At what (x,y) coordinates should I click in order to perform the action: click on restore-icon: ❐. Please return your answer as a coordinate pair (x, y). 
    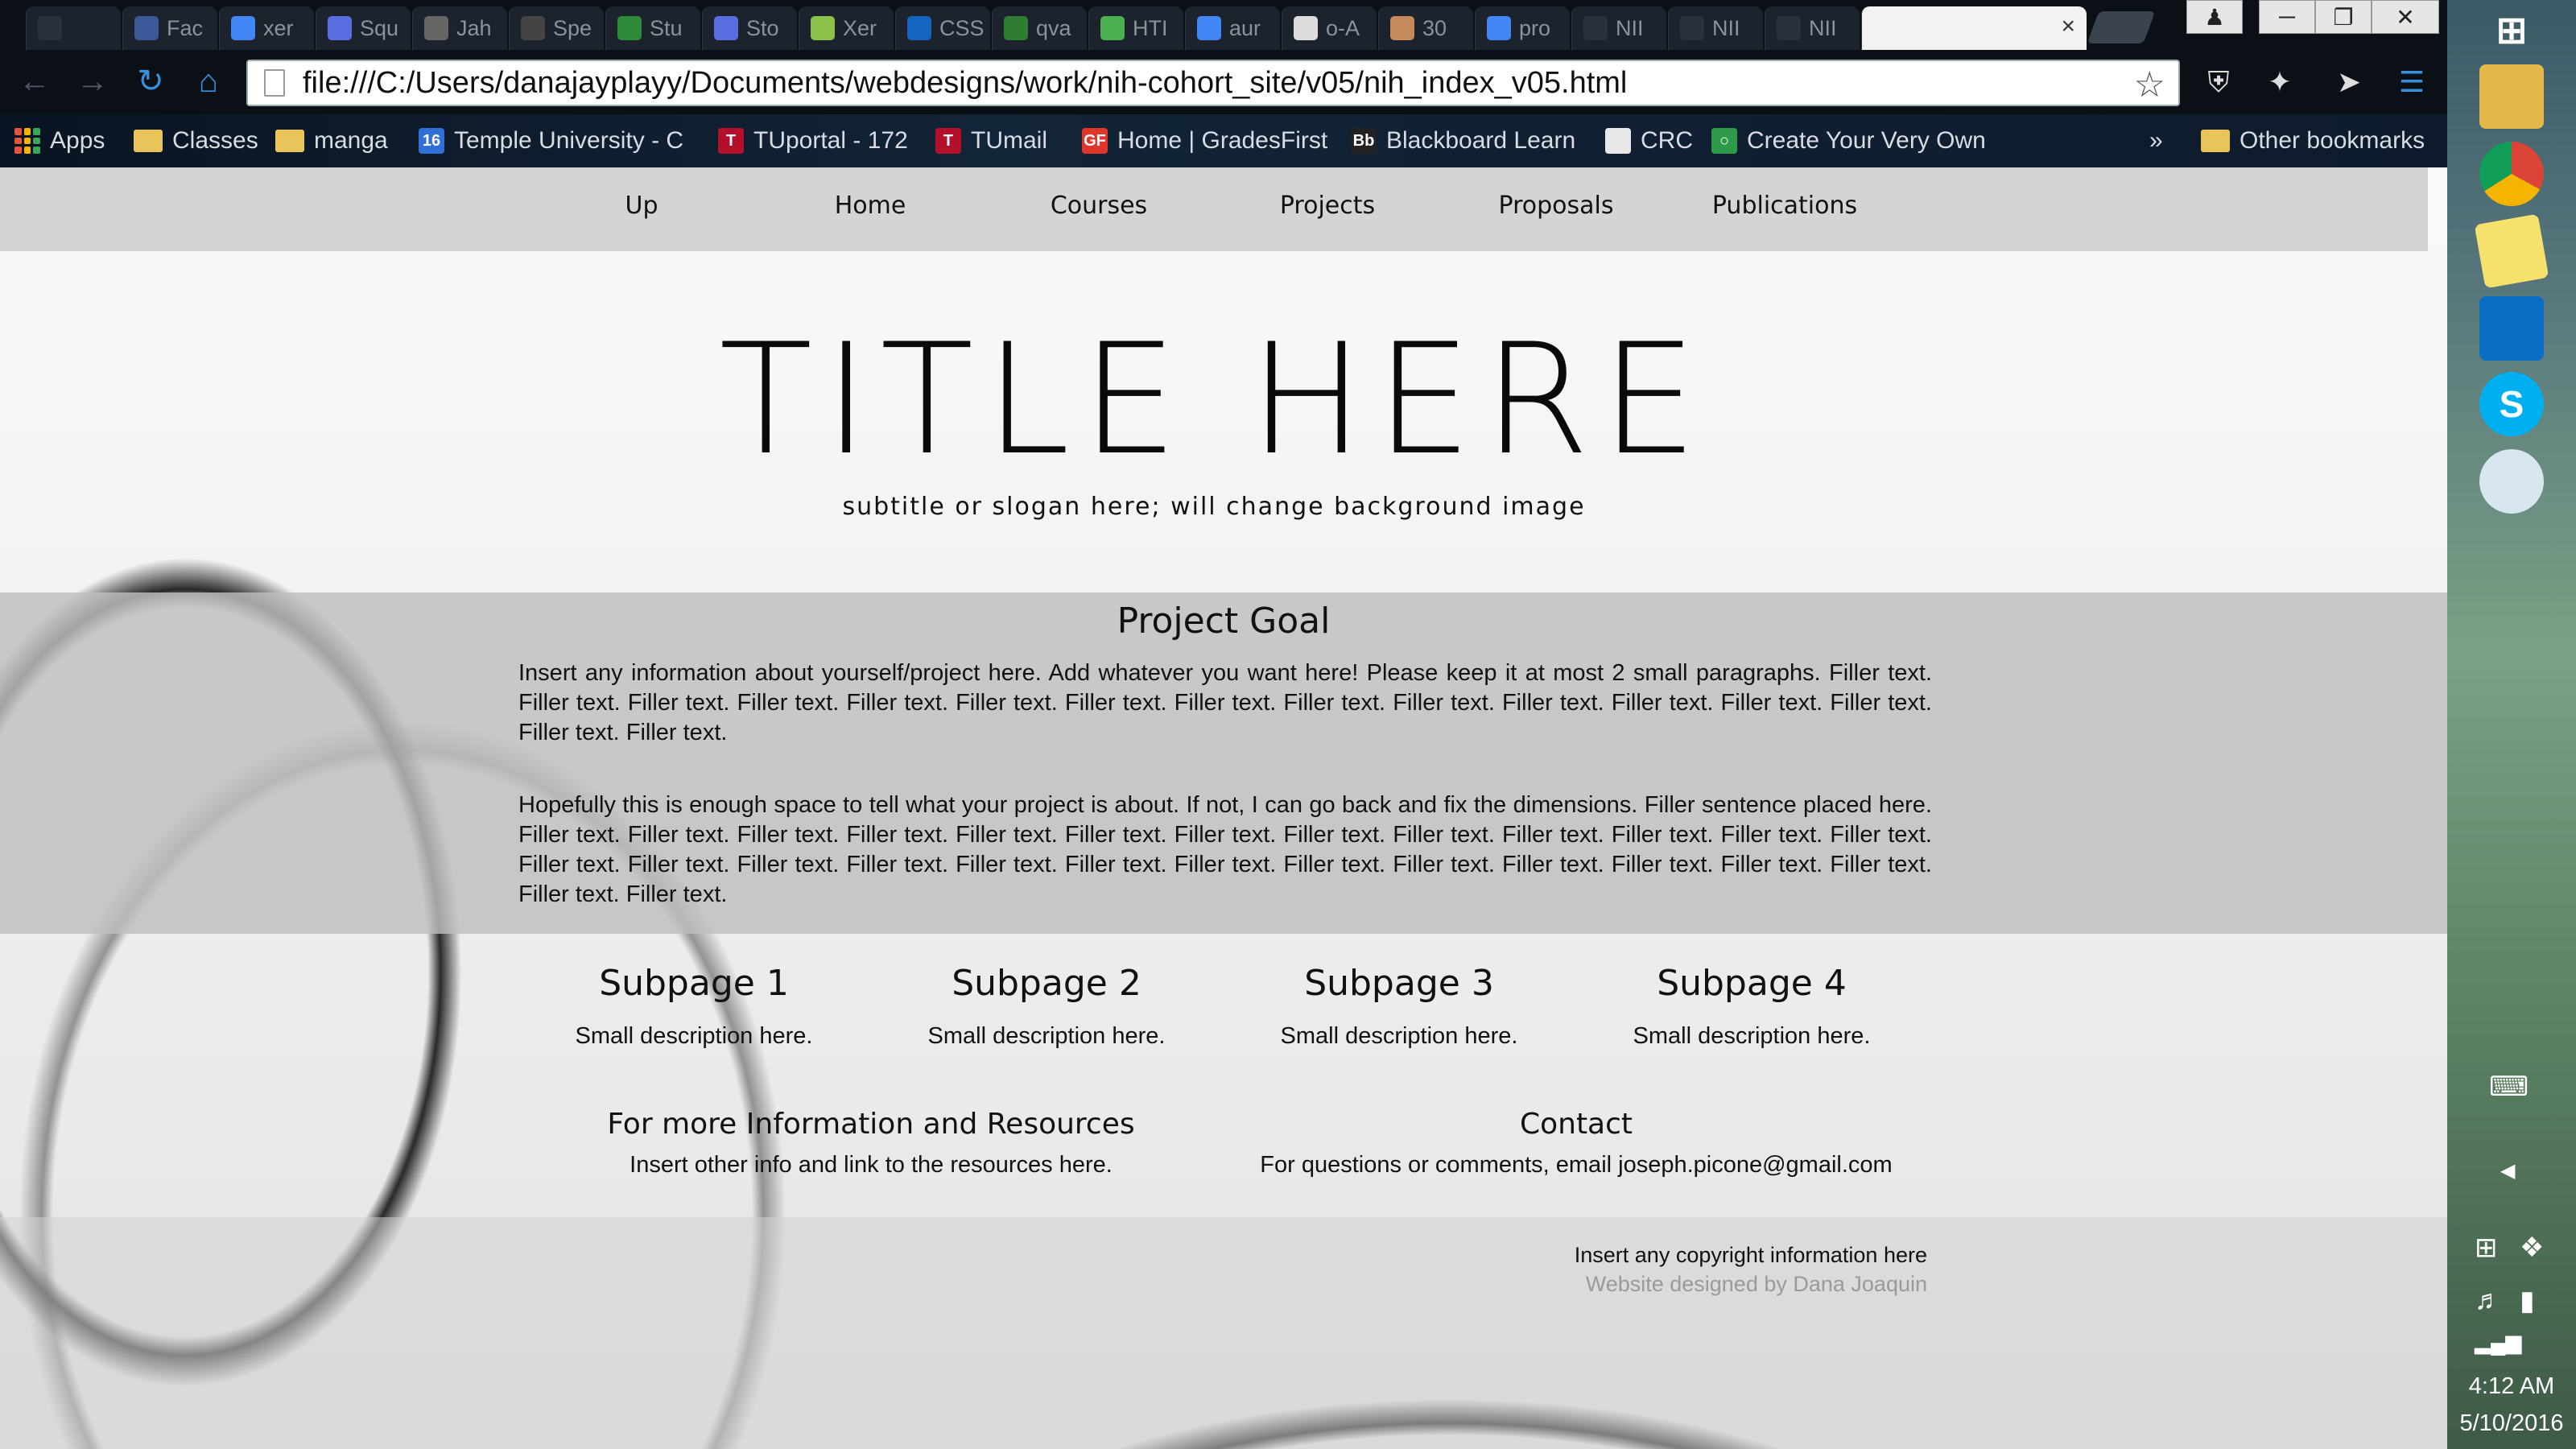
    Looking at the image, I should click on (2343, 17).